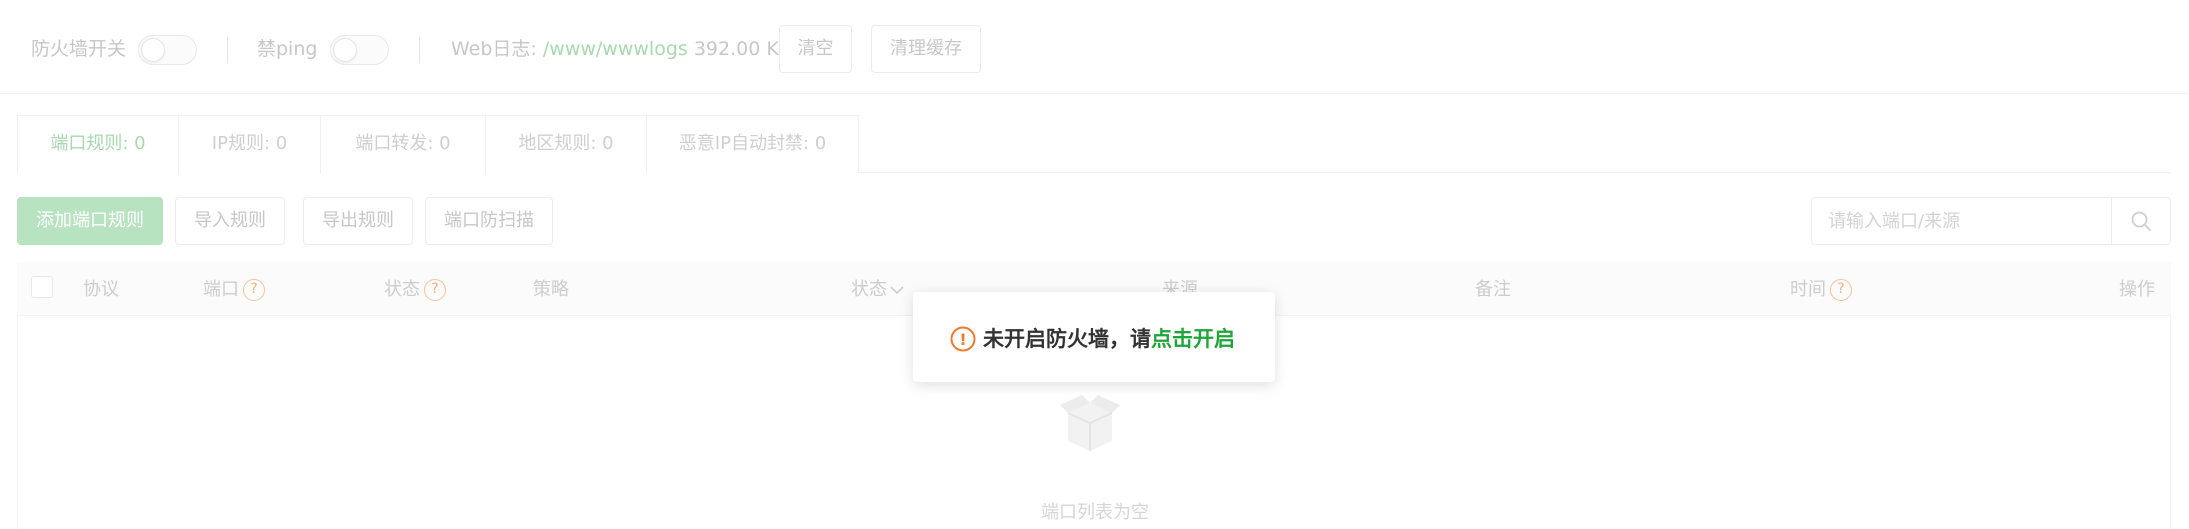  Describe the element at coordinates (101, 290) in the screenshot. I see `column-protocol: 协议` at that location.